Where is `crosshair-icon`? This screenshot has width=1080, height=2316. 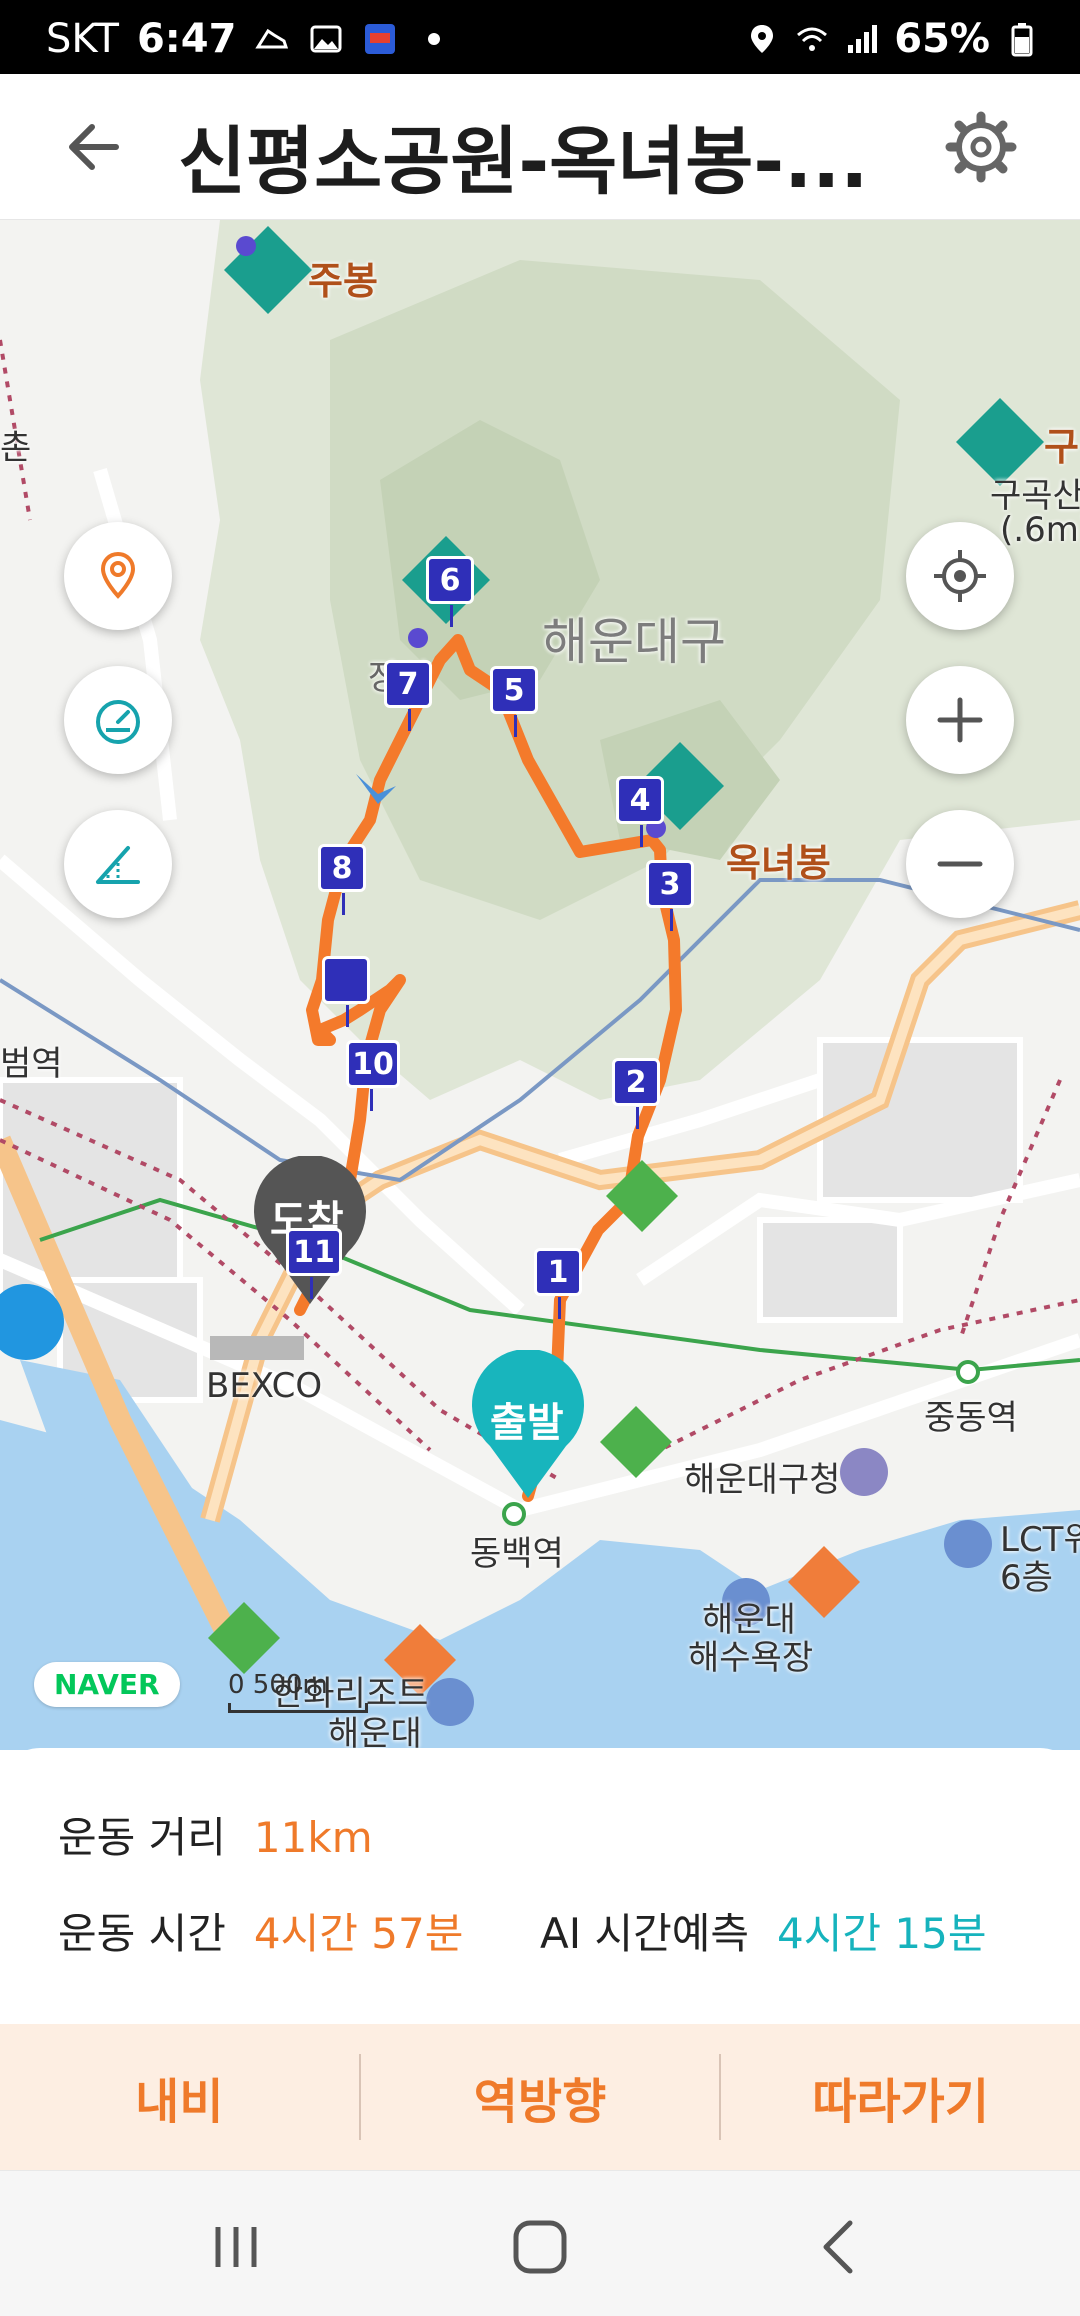 crosshair-icon is located at coordinates (960, 576).